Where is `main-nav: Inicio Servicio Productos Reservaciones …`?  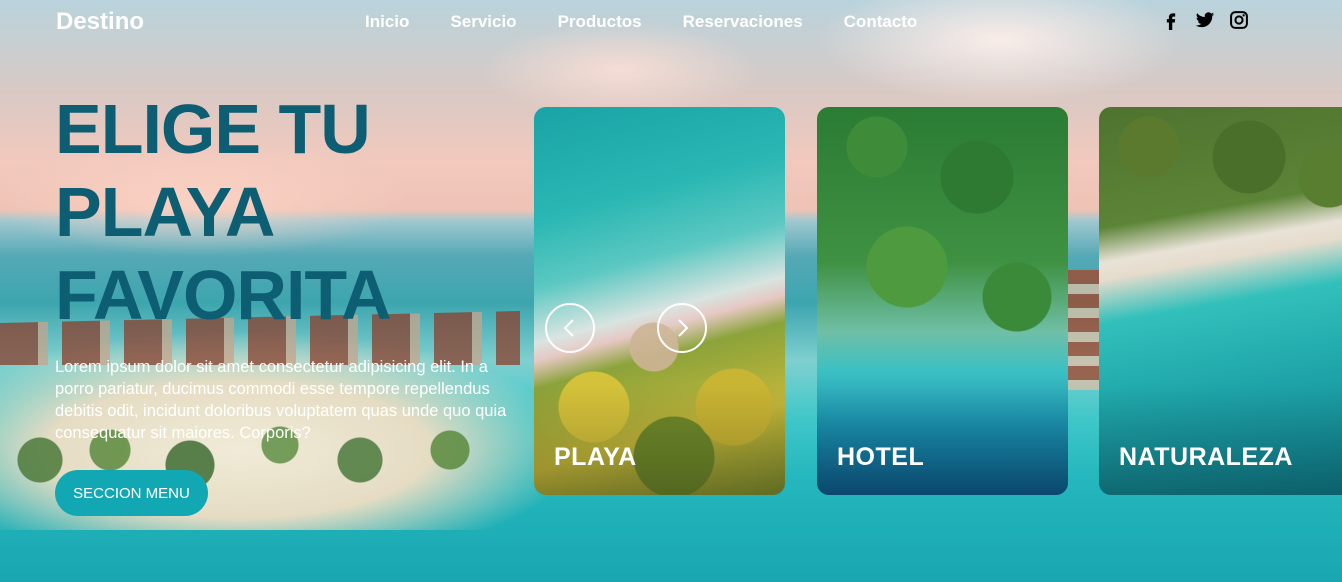 main-nav: Inicio Servicio Productos Reservaciones … is located at coordinates (661, 22).